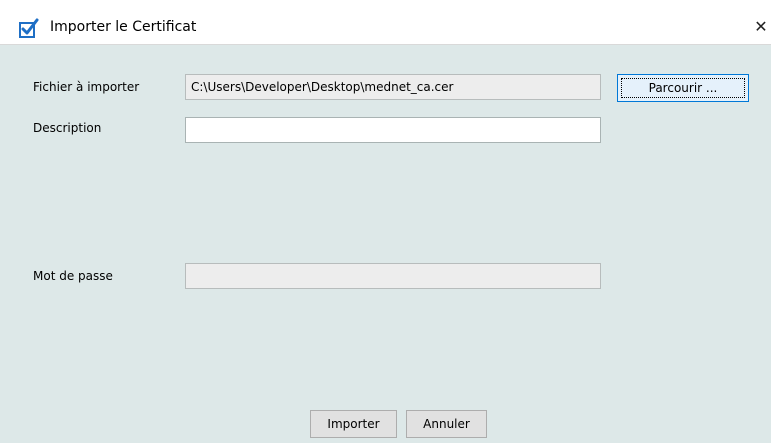  What do you see at coordinates (385, 44) in the screenshot?
I see `title-divider` at bounding box center [385, 44].